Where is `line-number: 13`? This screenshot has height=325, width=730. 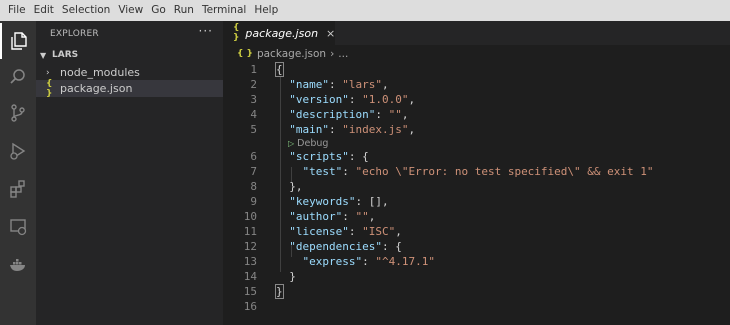 line-number: 13 is located at coordinates (250, 261).